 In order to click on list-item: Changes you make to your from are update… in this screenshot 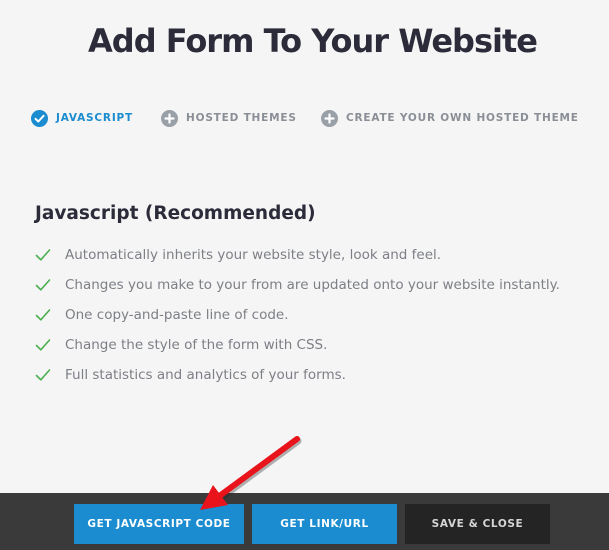, I will do `click(297, 285)`.